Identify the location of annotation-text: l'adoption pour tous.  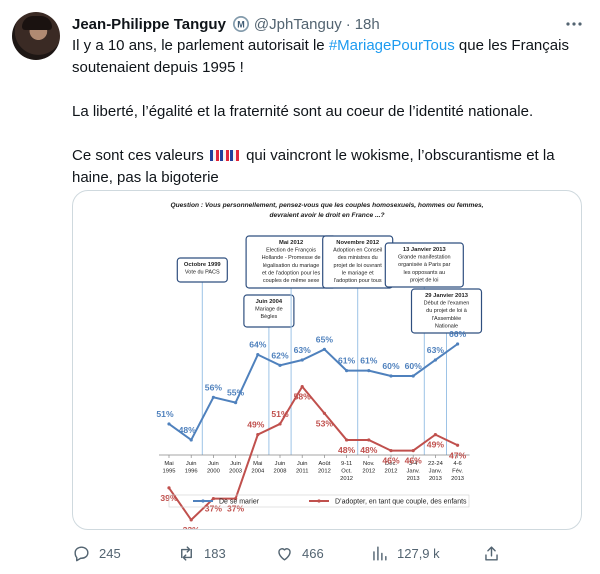
(358, 281).